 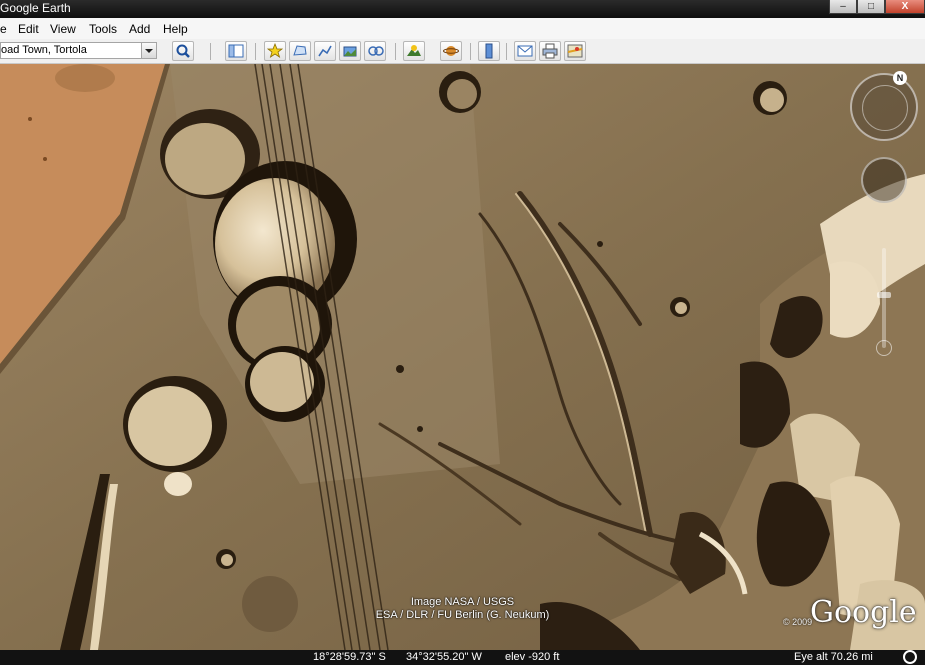 I want to click on ruler-button, so click(x=489, y=51).